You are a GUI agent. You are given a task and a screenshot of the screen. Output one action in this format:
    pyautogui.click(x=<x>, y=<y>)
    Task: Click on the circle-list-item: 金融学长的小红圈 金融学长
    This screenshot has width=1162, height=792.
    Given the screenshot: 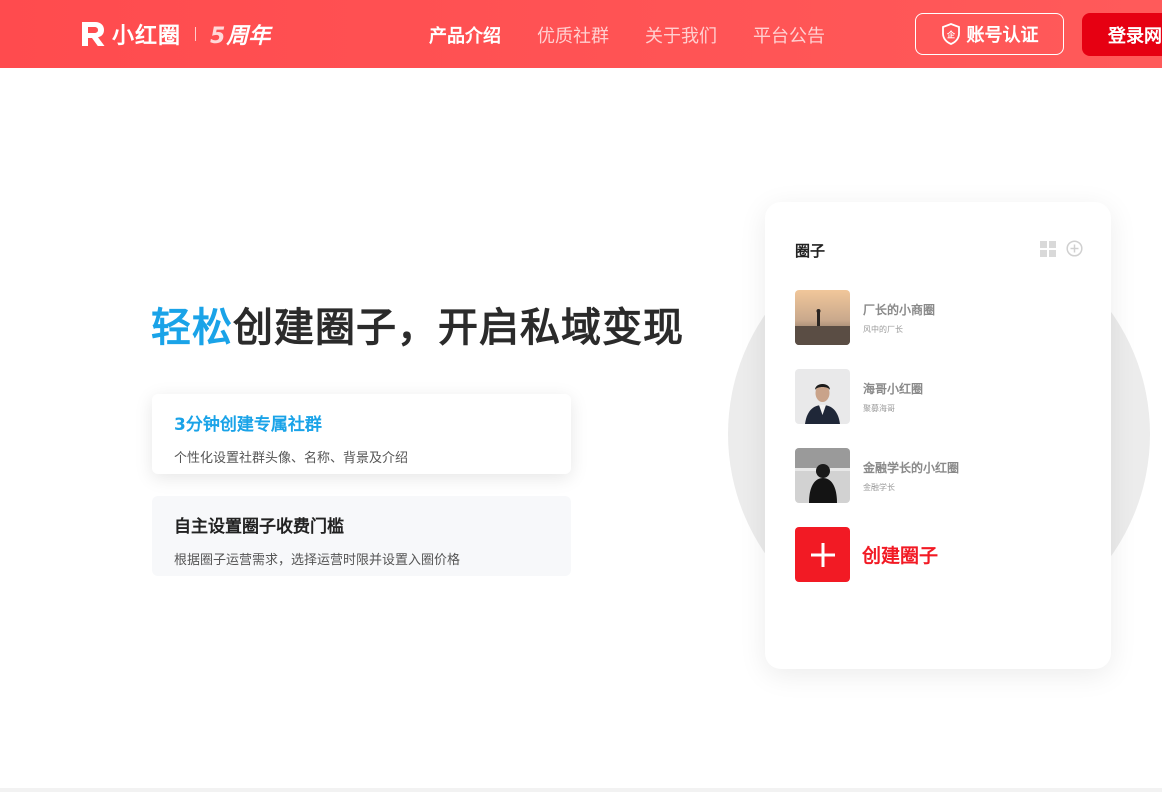 What is the action you would take?
    pyautogui.click(x=877, y=475)
    